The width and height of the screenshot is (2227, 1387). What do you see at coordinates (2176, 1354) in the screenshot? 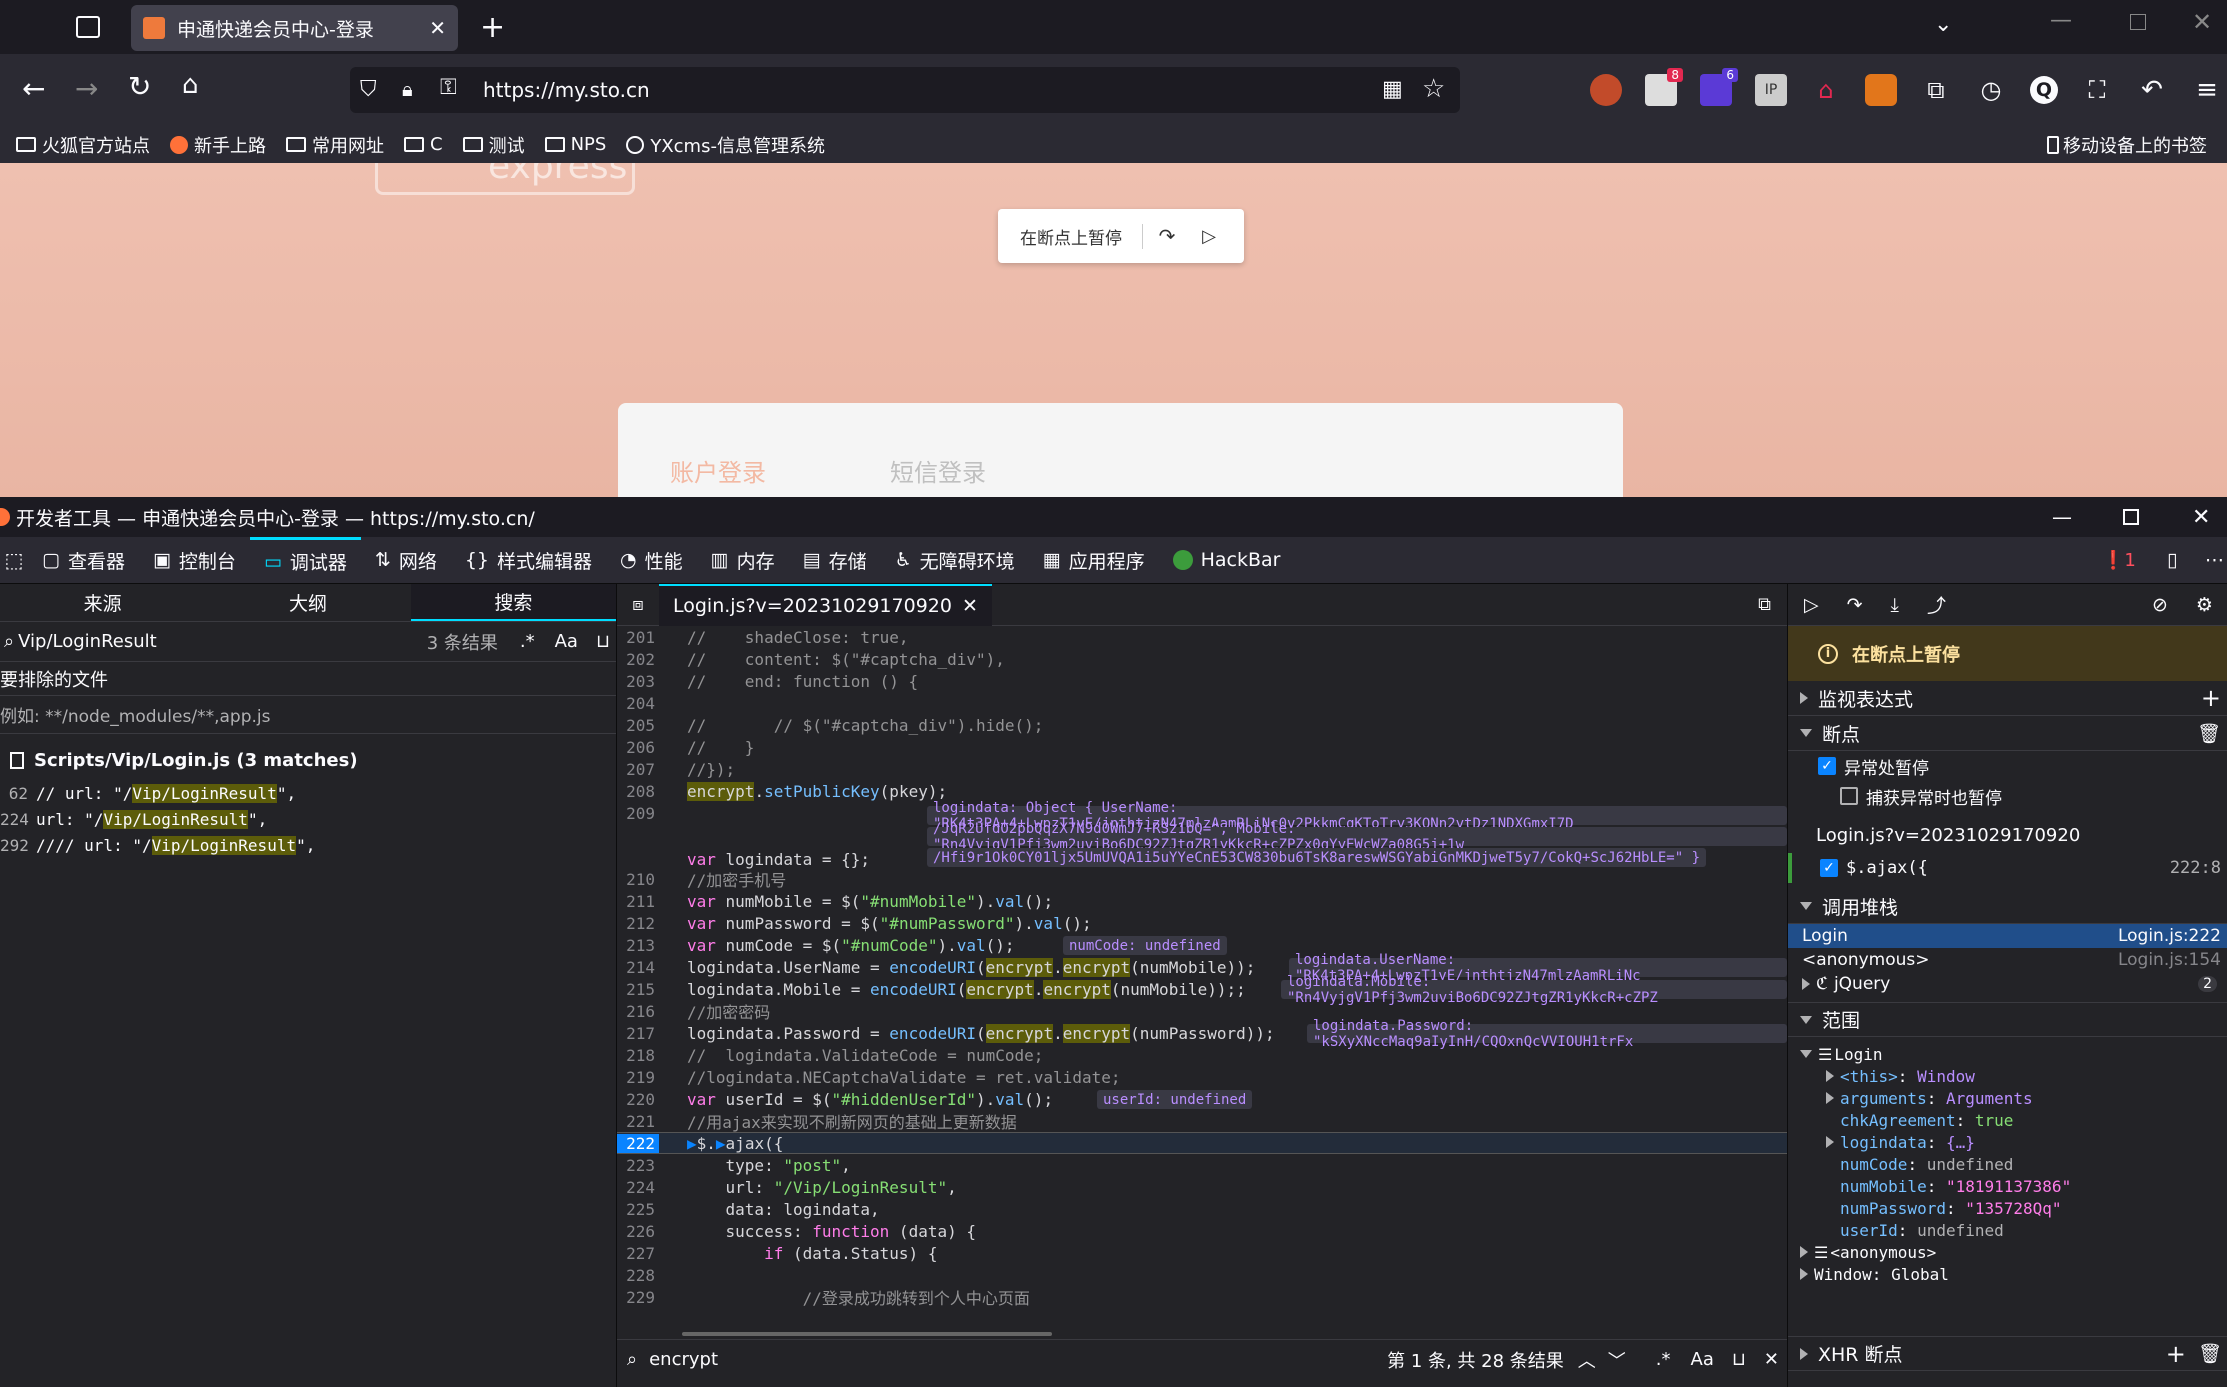
I see `add-xhr-icon: +` at bounding box center [2176, 1354].